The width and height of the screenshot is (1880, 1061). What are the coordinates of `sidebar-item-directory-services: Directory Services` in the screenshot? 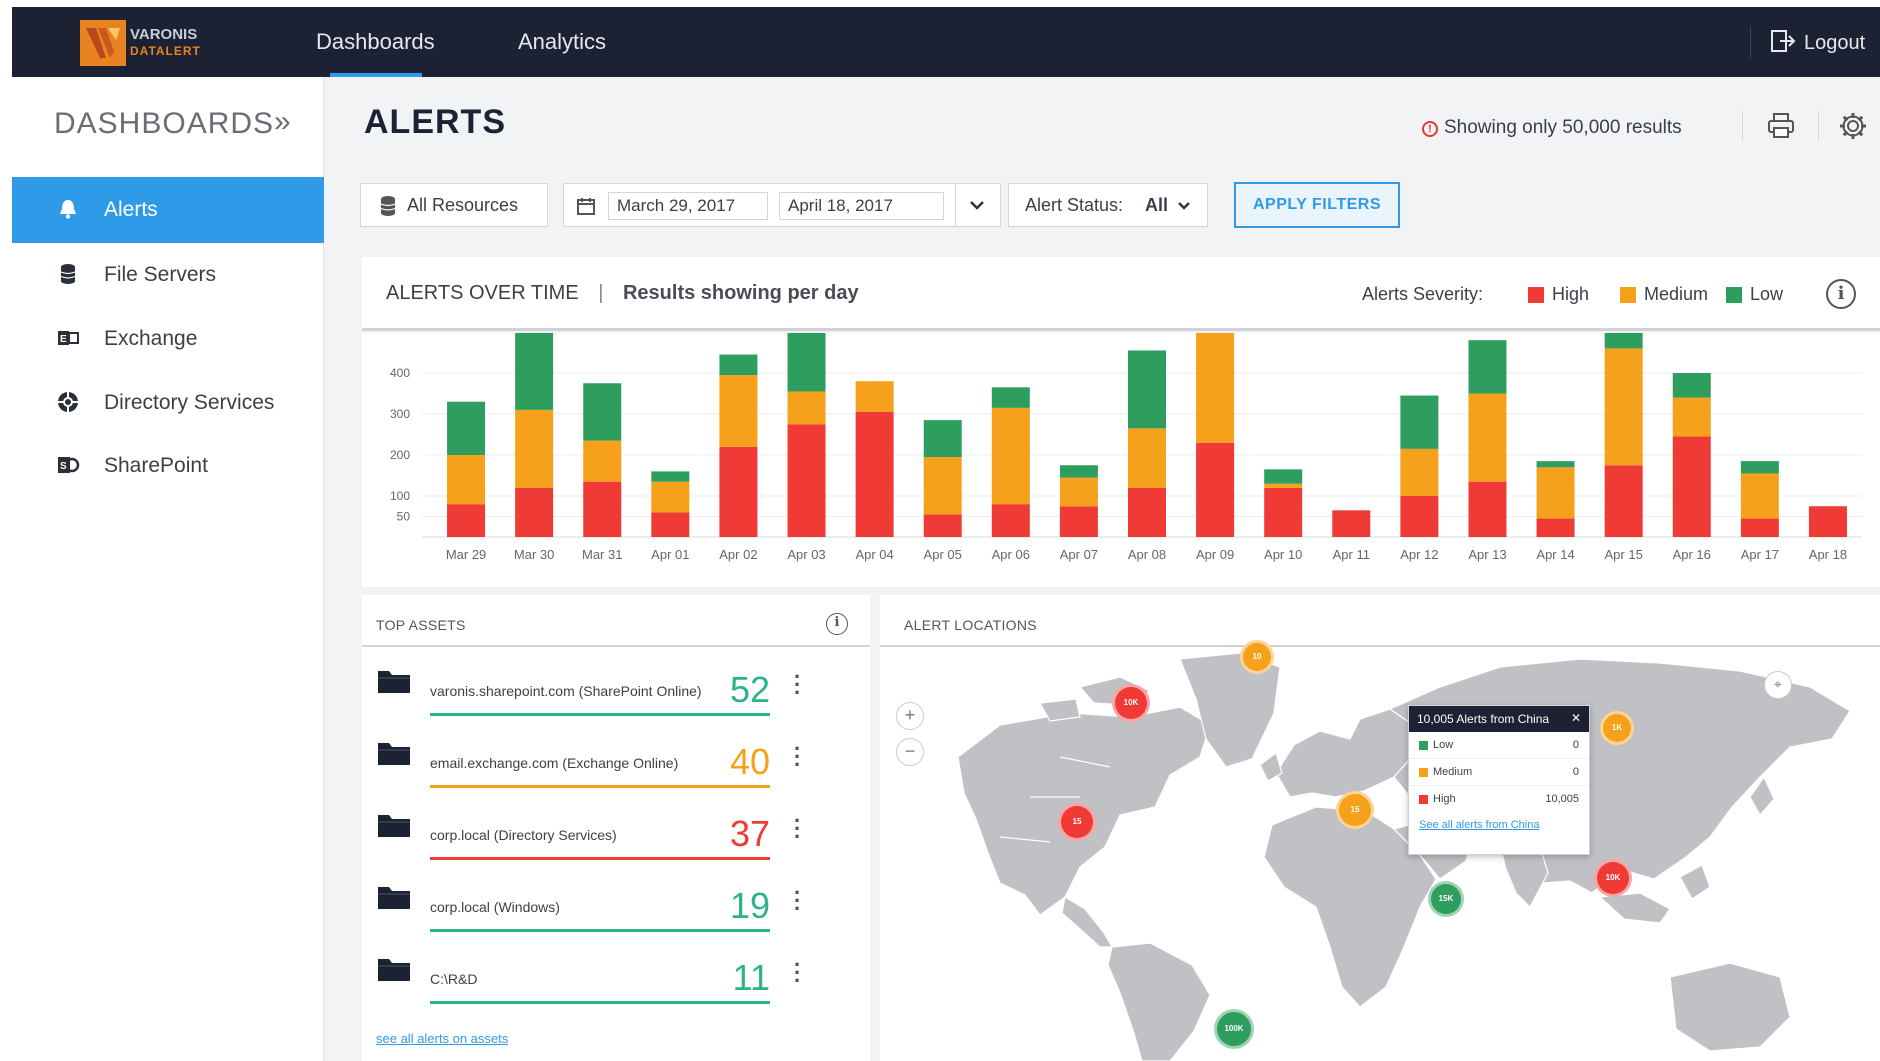 It's located at (168, 403).